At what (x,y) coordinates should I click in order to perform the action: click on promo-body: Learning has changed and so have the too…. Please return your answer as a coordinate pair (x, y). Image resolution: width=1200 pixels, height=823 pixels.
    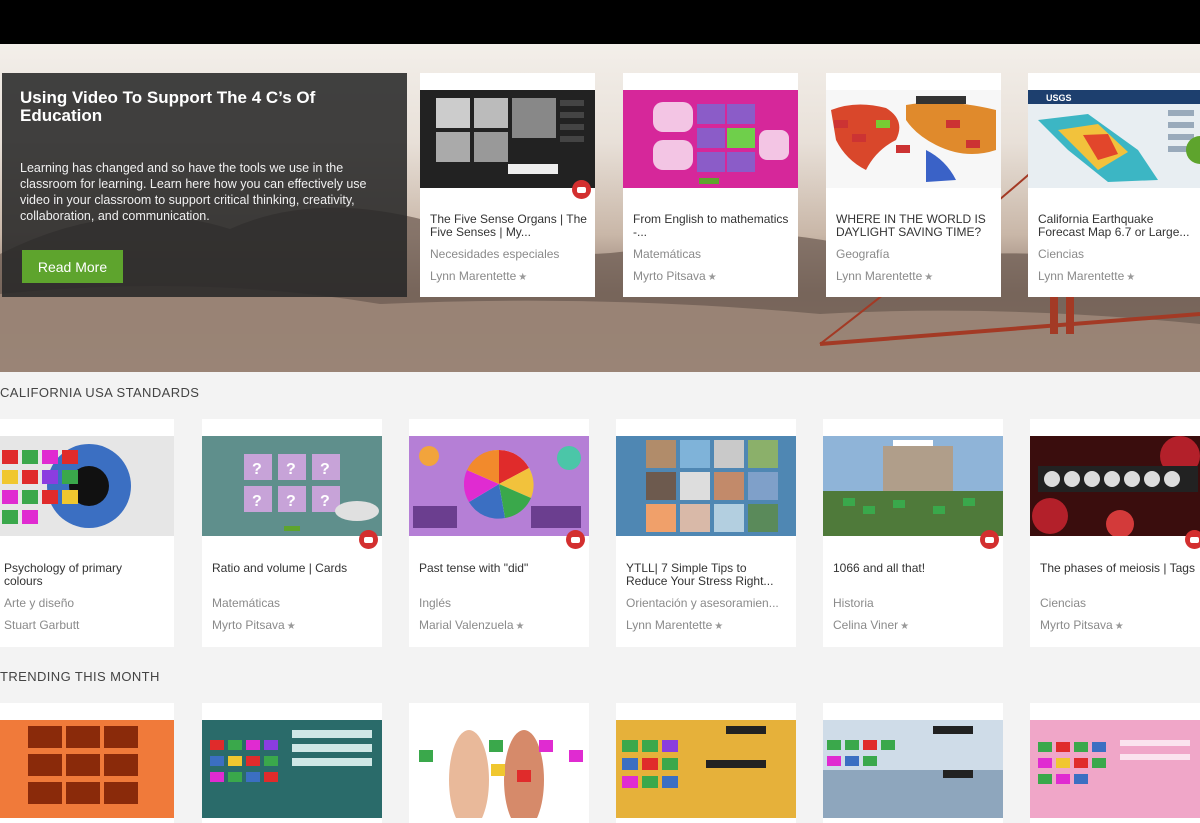
    Looking at the image, I should click on (193, 192).